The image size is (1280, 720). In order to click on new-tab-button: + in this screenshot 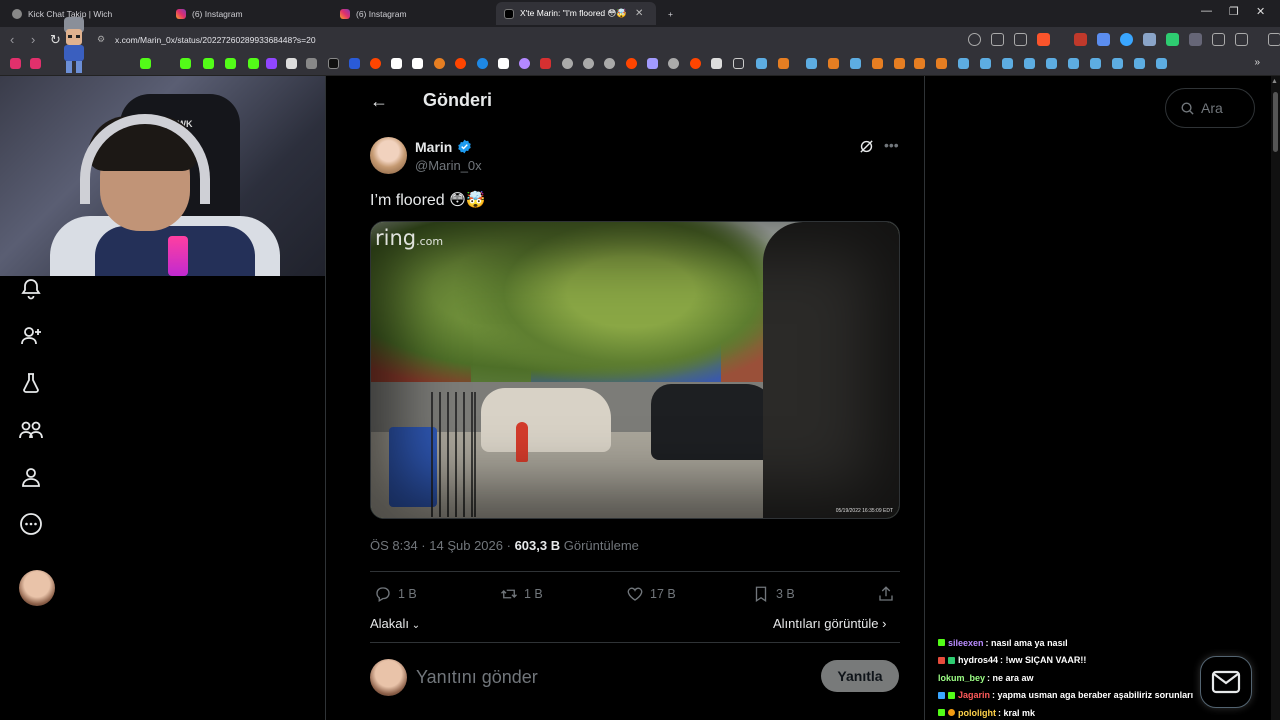, I will do `click(670, 13)`.